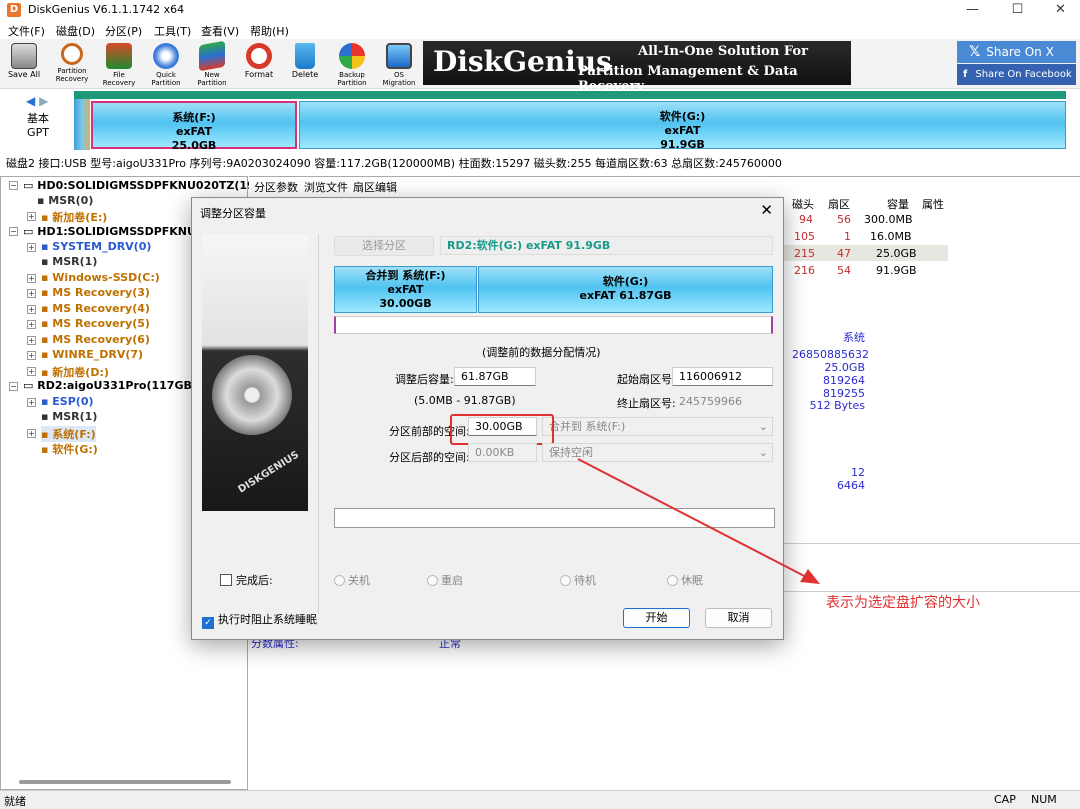 The width and height of the screenshot is (1080, 809). Describe the element at coordinates (1044, 799) in the screenshot. I see `num-lock-indicator: NUM` at that location.